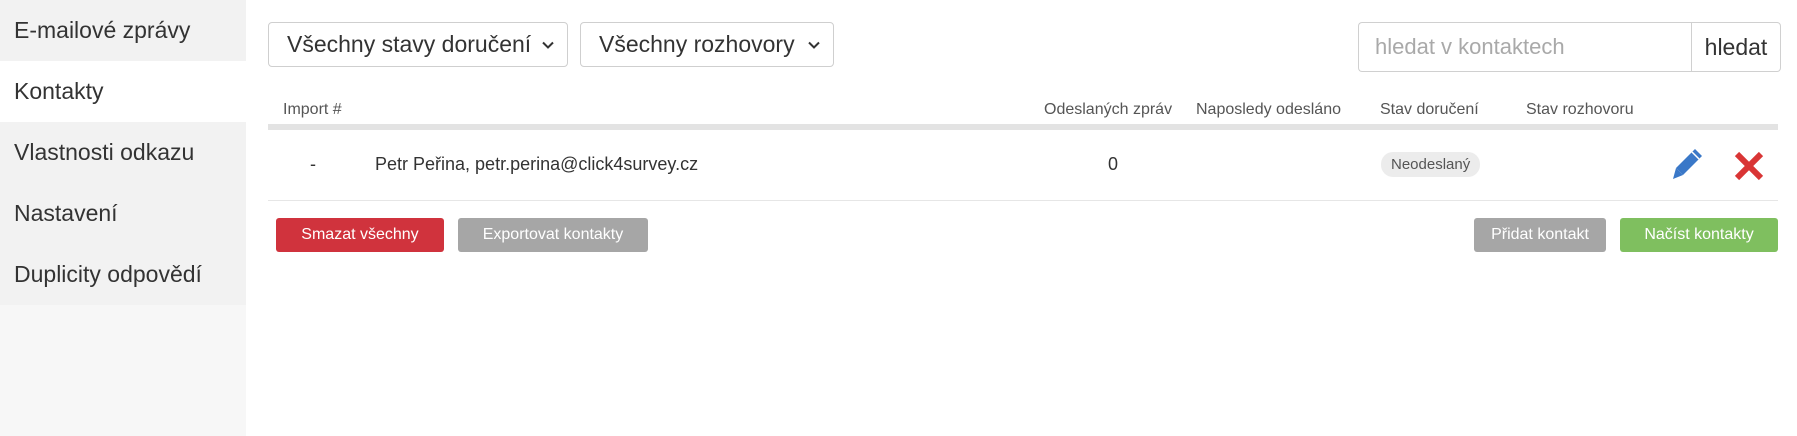  Describe the element at coordinates (553, 235) in the screenshot. I see `export-contacts-button: Exportovat kontakty` at that location.